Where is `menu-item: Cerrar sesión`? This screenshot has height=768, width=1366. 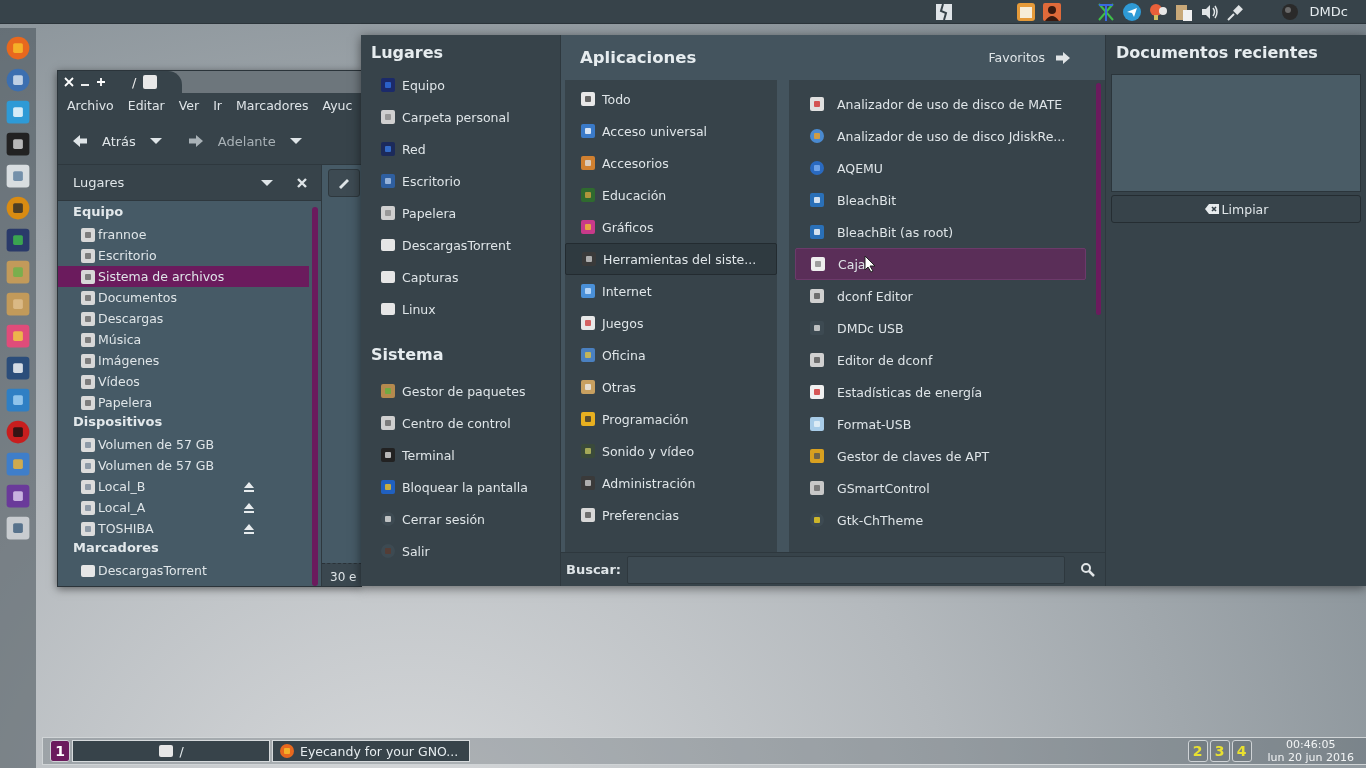 menu-item: Cerrar sesión is located at coordinates (465, 519).